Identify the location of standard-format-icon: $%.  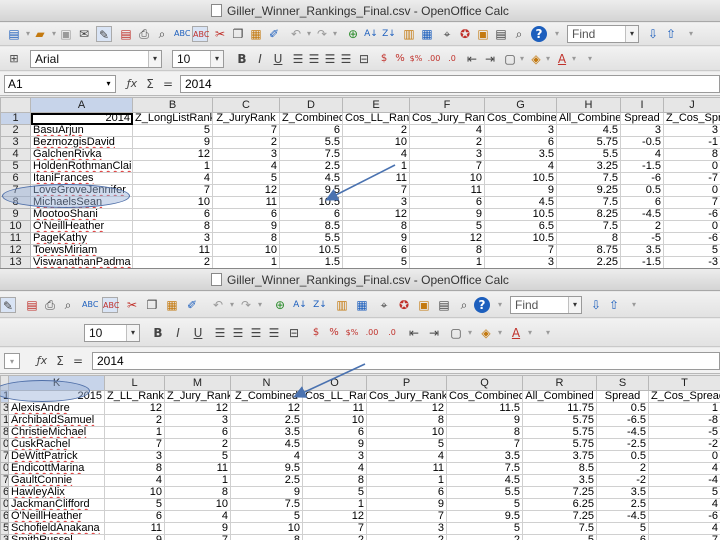
(352, 333).